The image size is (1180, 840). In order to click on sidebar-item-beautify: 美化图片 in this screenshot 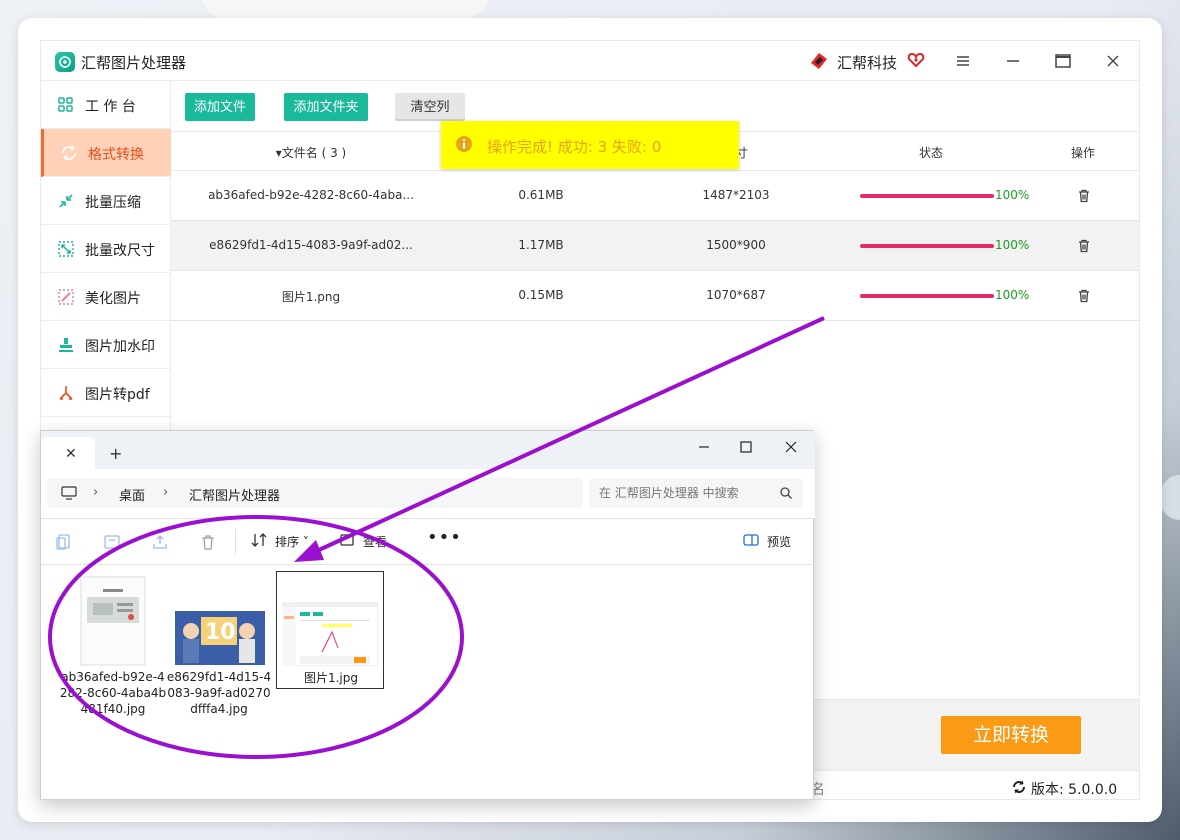, I will do `click(106, 297)`.